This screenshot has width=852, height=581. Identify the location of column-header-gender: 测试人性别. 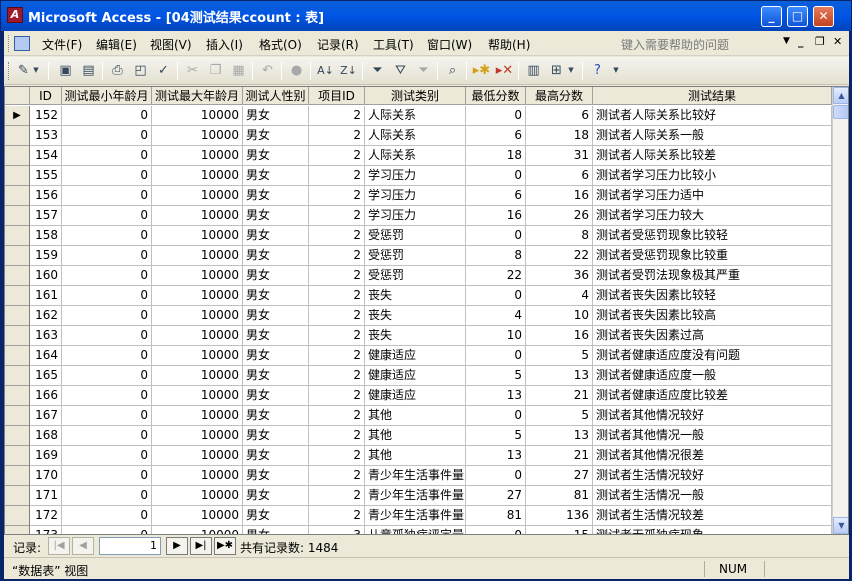
(276, 96).